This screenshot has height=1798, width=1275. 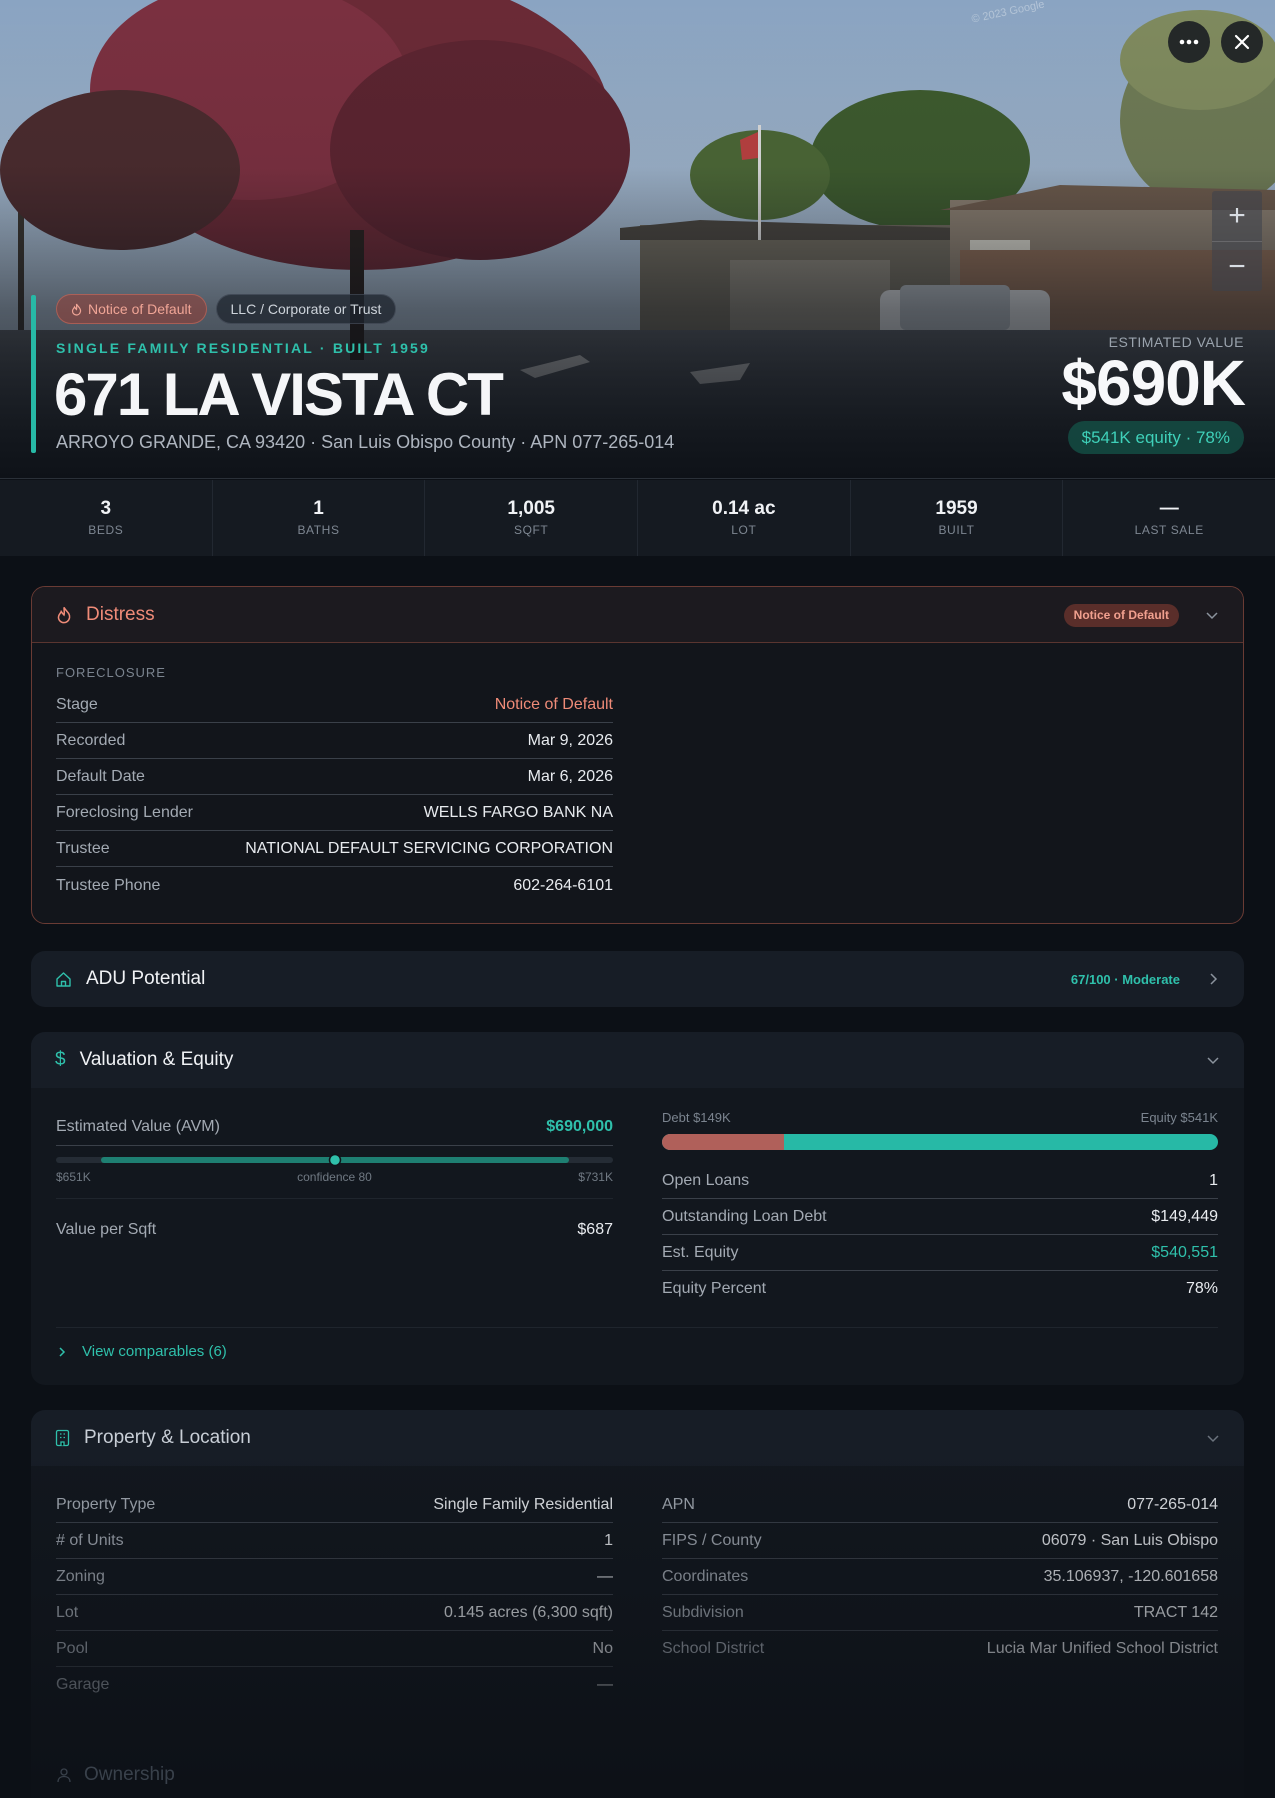 What do you see at coordinates (138, 1126) in the screenshot?
I see `row-key: Estimated Value (AVM)` at bounding box center [138, 1126].